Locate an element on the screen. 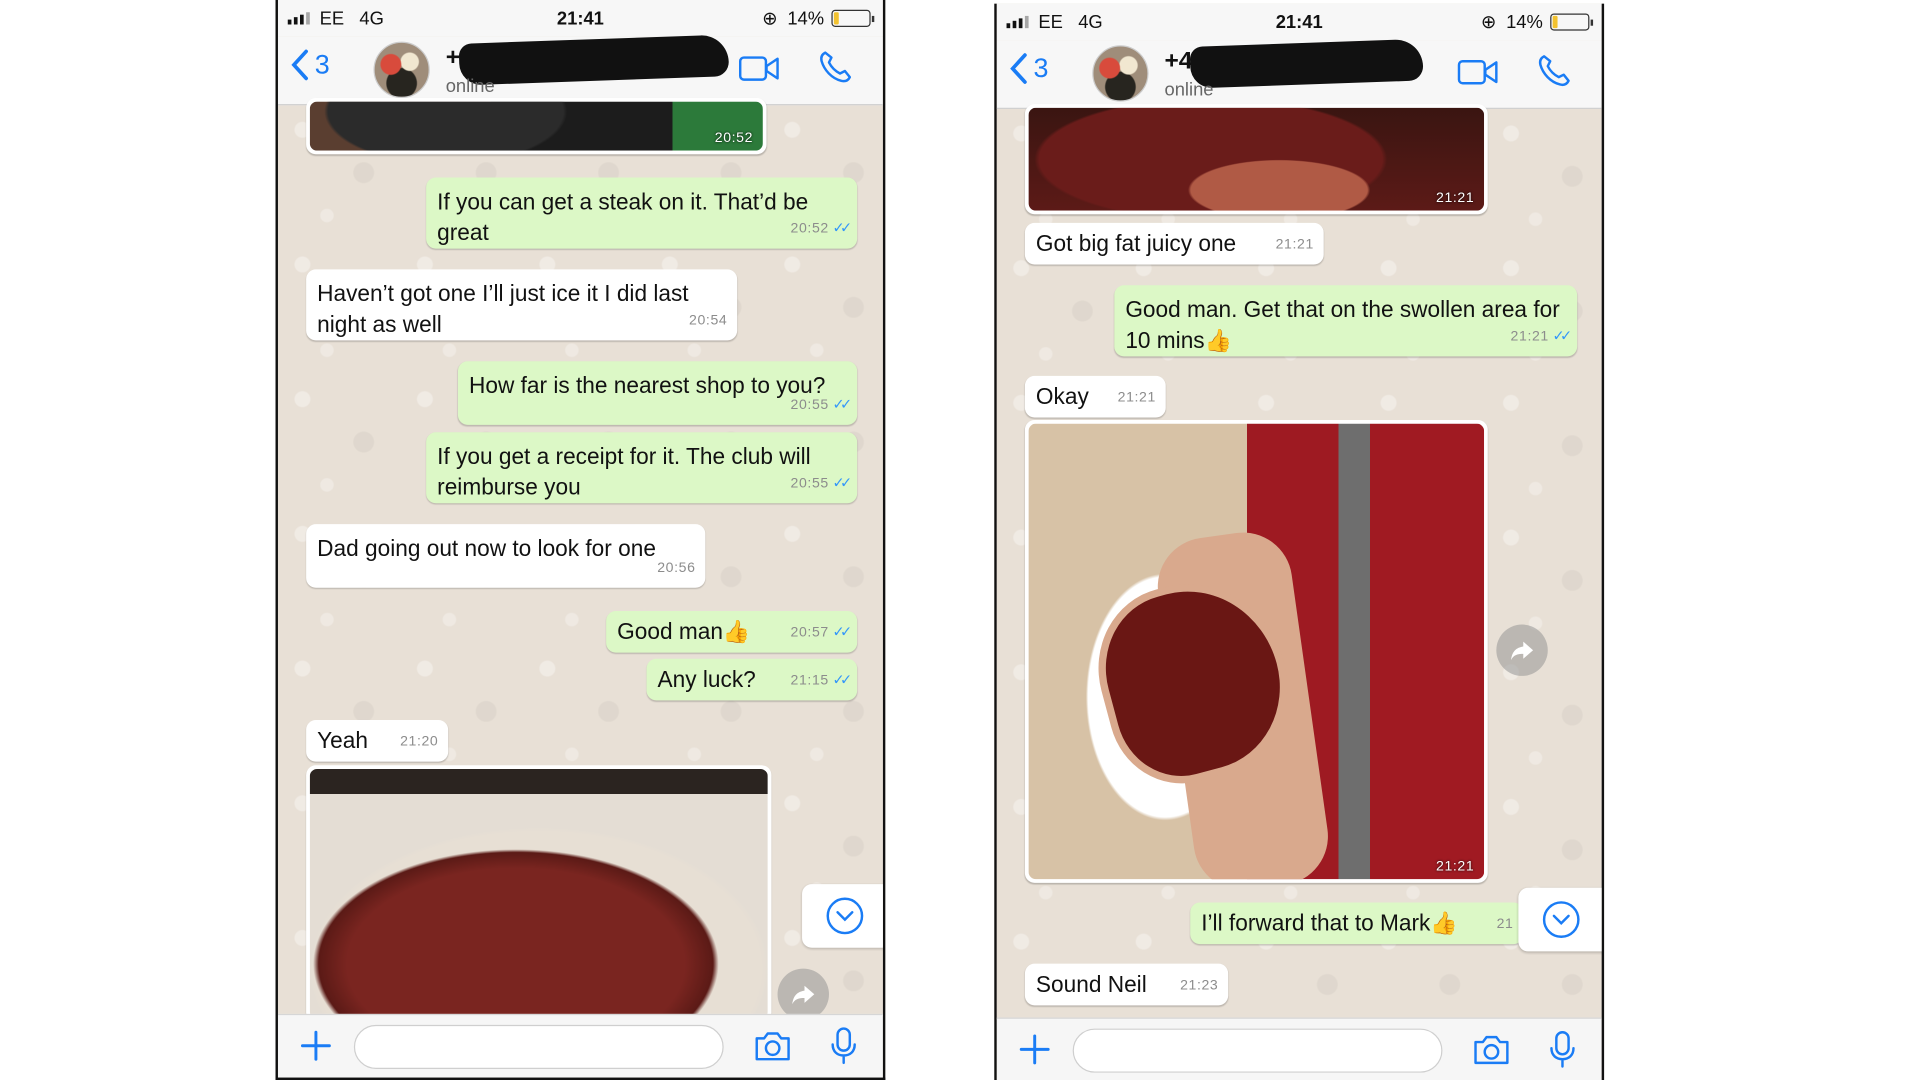 The height and width of the screenshot is (1080, 1920). incoming-message: Sound Neil 21:23 is located at coordinates (1126, 984).